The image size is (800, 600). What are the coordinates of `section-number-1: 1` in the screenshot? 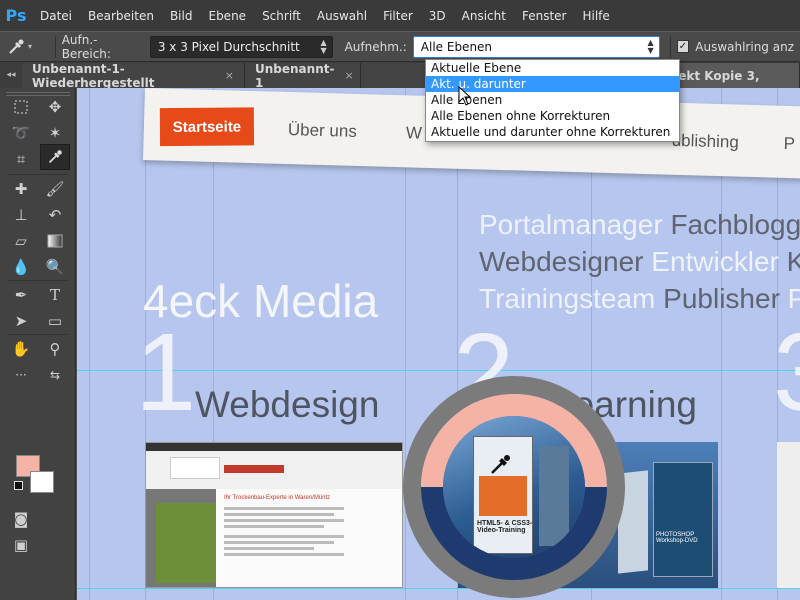 It's located at (166, 372).